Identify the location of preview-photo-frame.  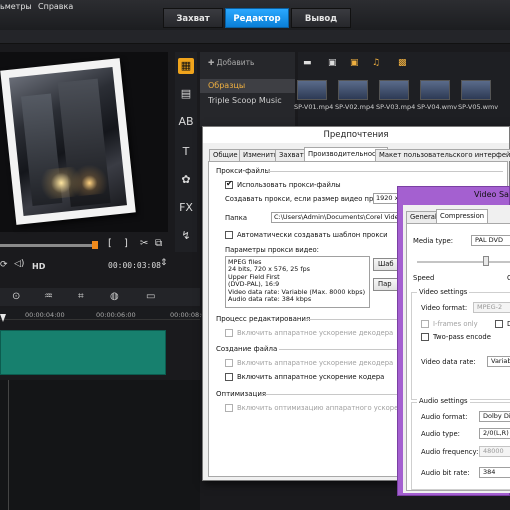
(68, 141).